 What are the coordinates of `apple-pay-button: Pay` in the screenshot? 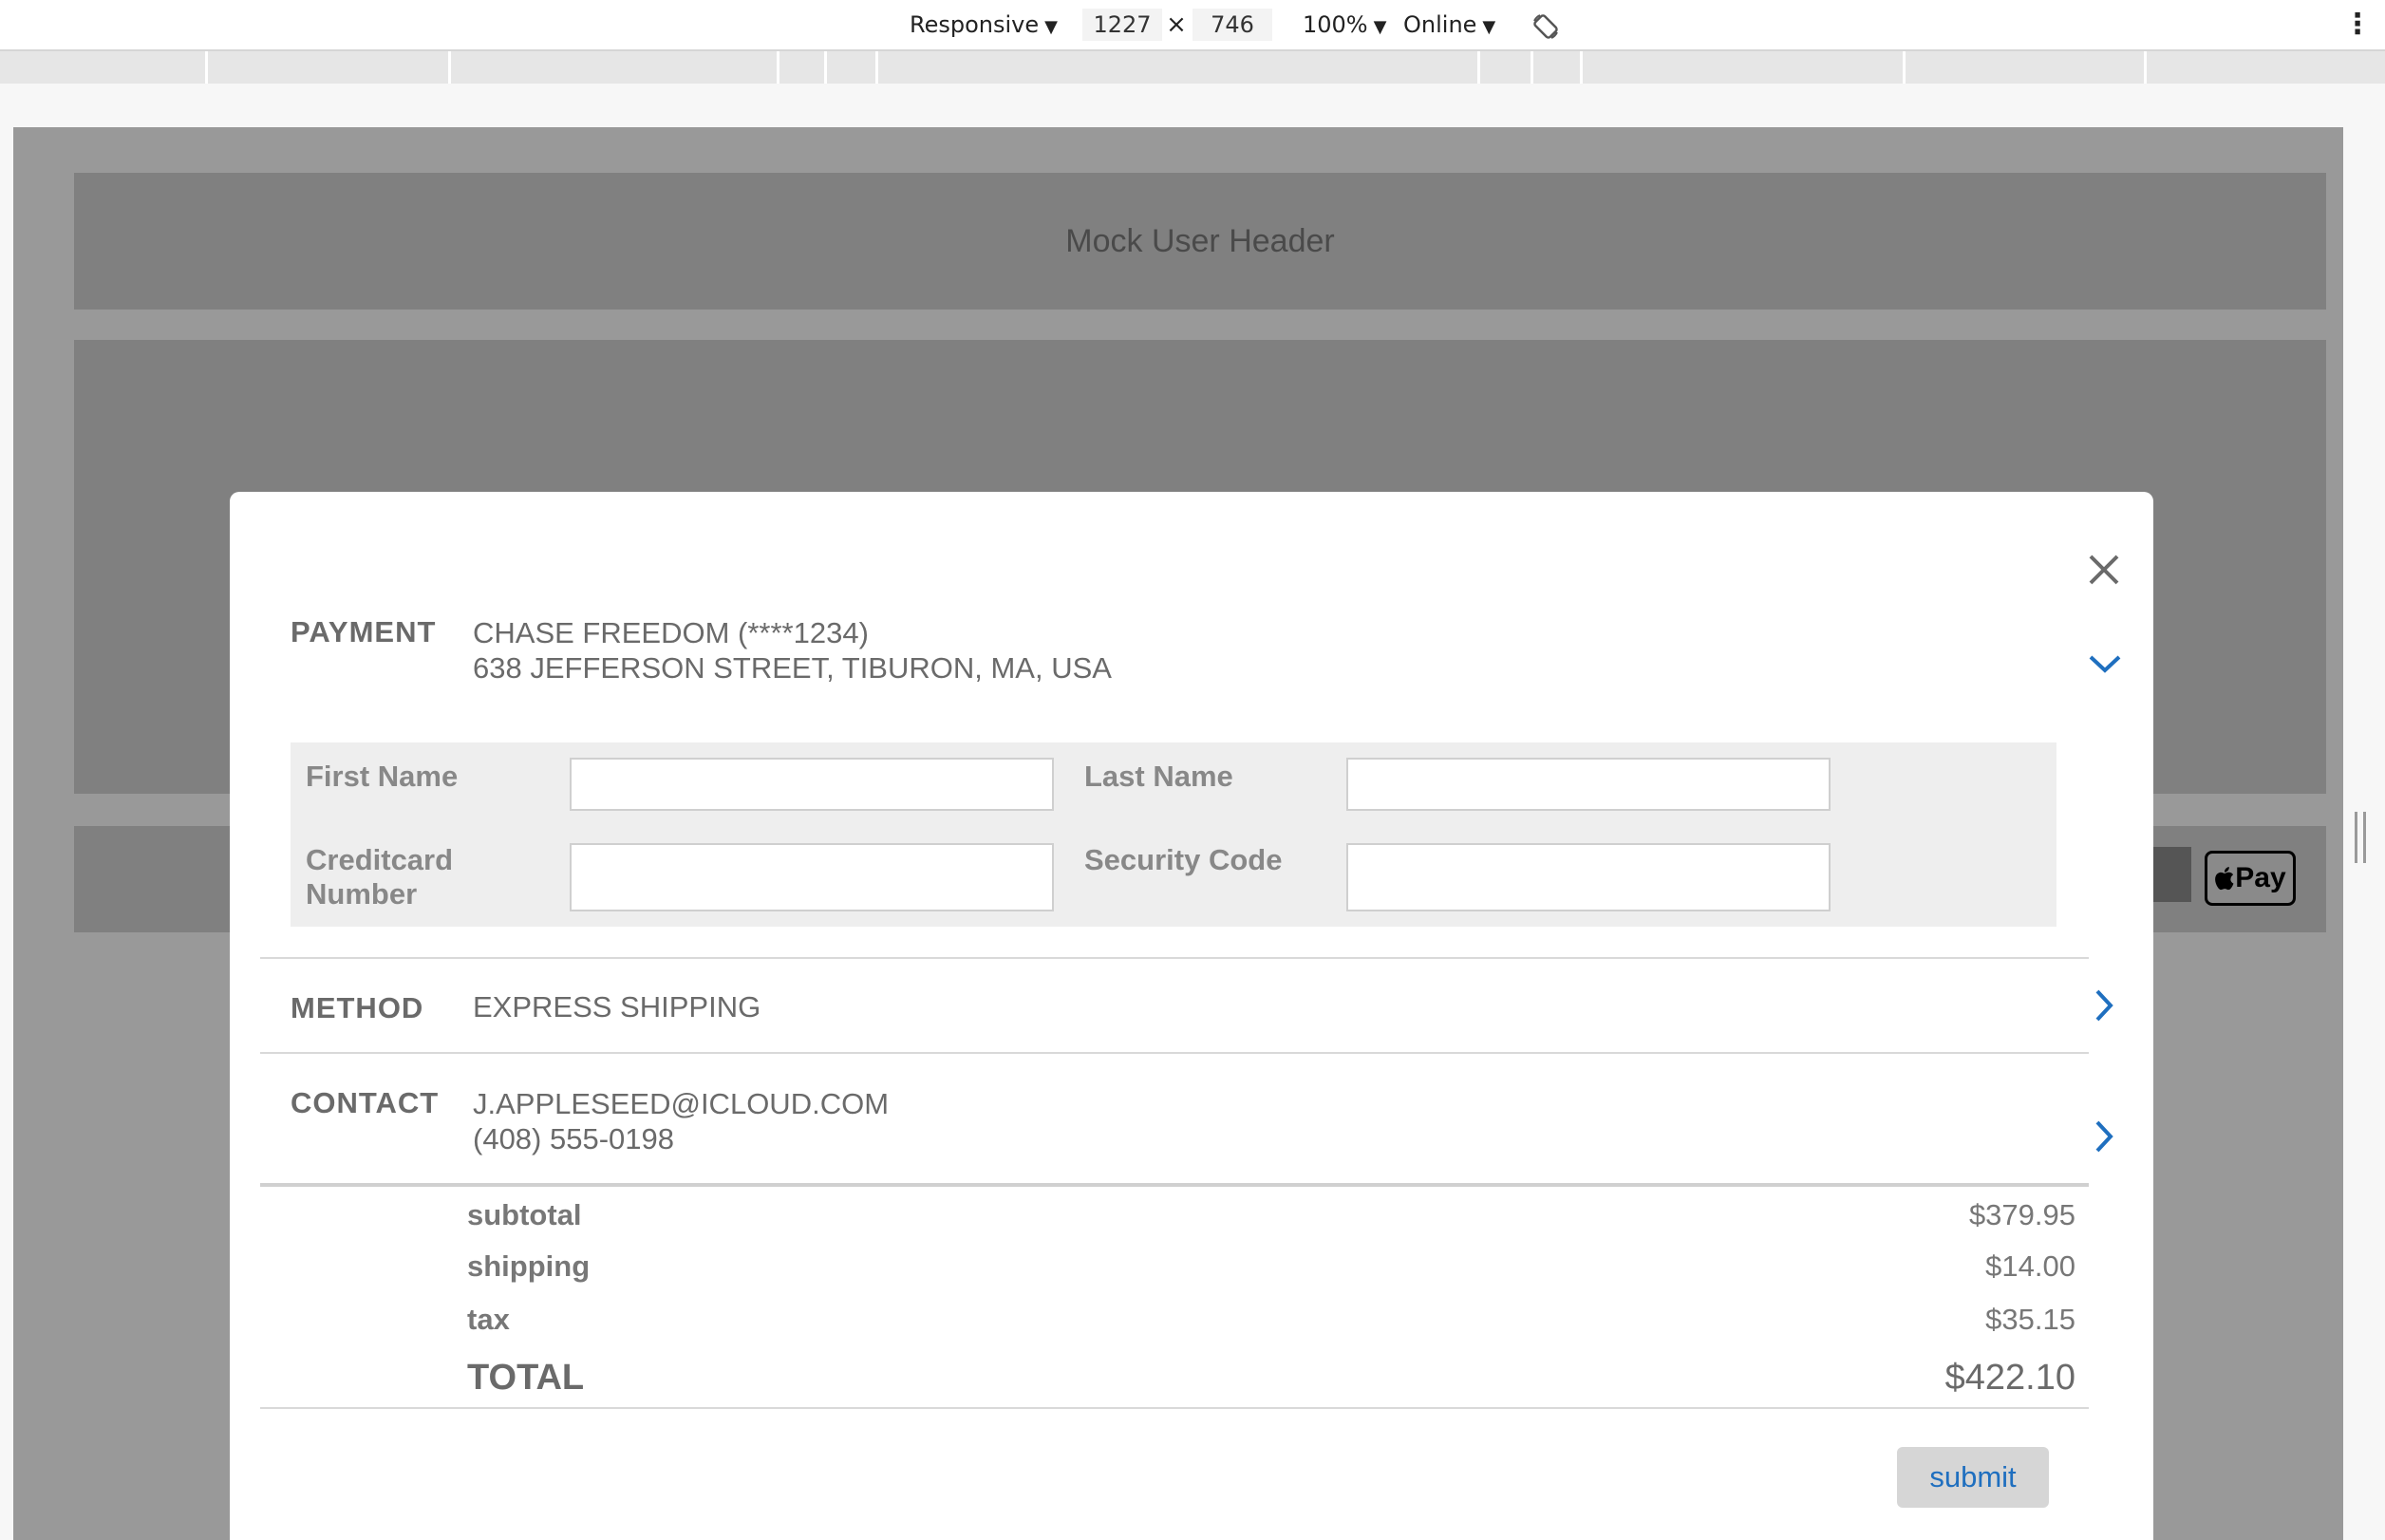 It's located at (2250, 879).